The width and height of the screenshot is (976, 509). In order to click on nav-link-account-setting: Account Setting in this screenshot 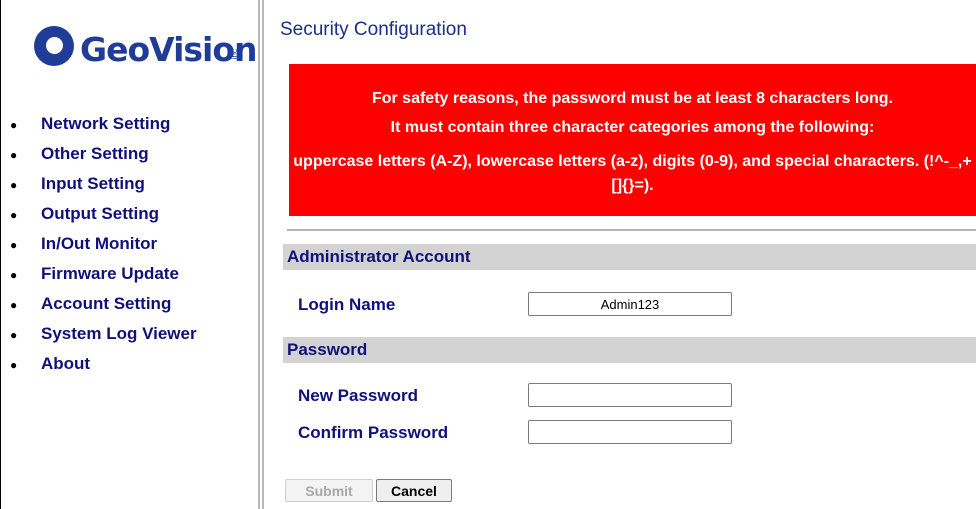, I will do `click(106, 304)`.